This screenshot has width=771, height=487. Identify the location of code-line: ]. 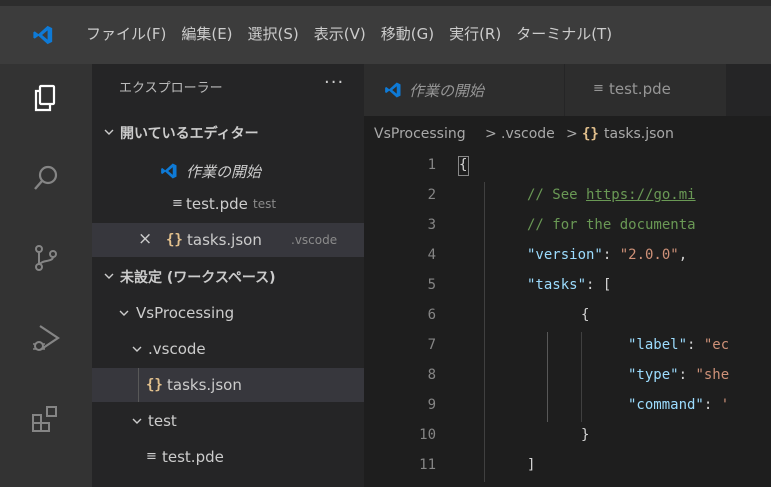
(531, 465).